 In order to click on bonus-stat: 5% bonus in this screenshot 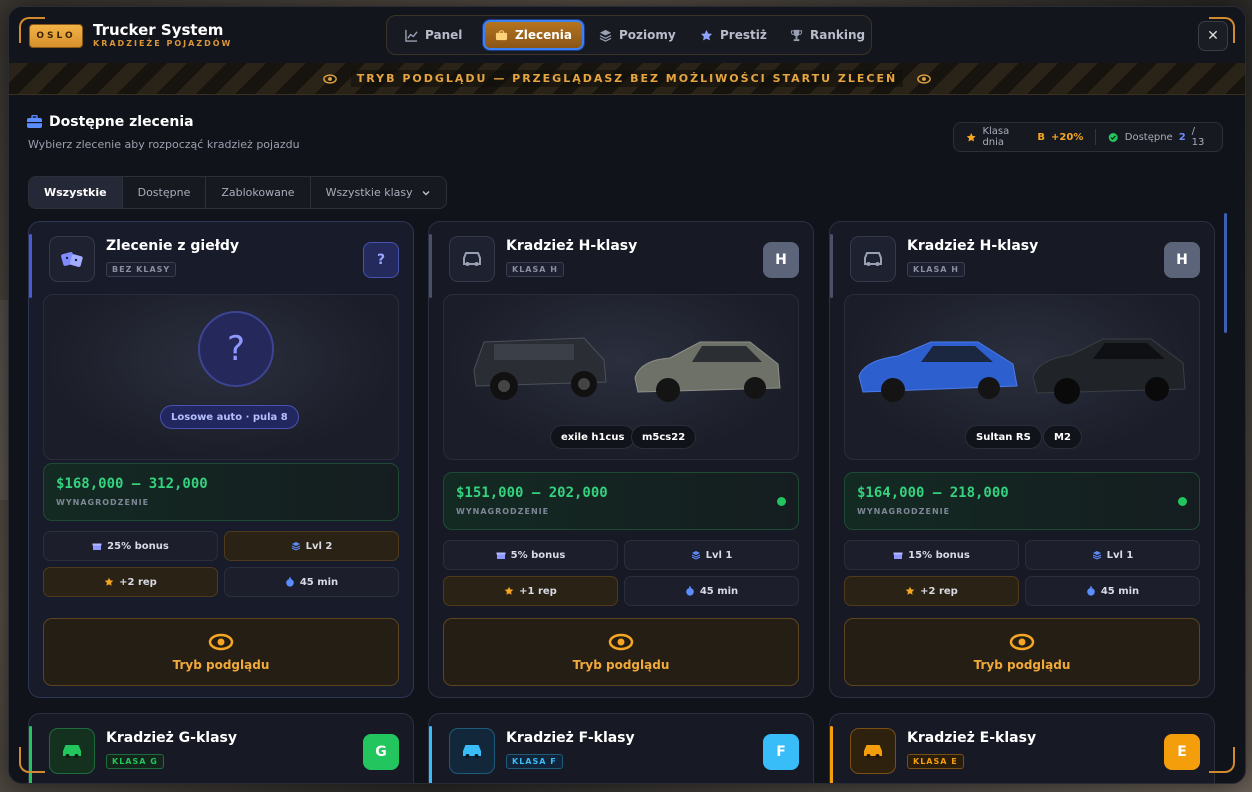, I will do `click(530, 555)`.